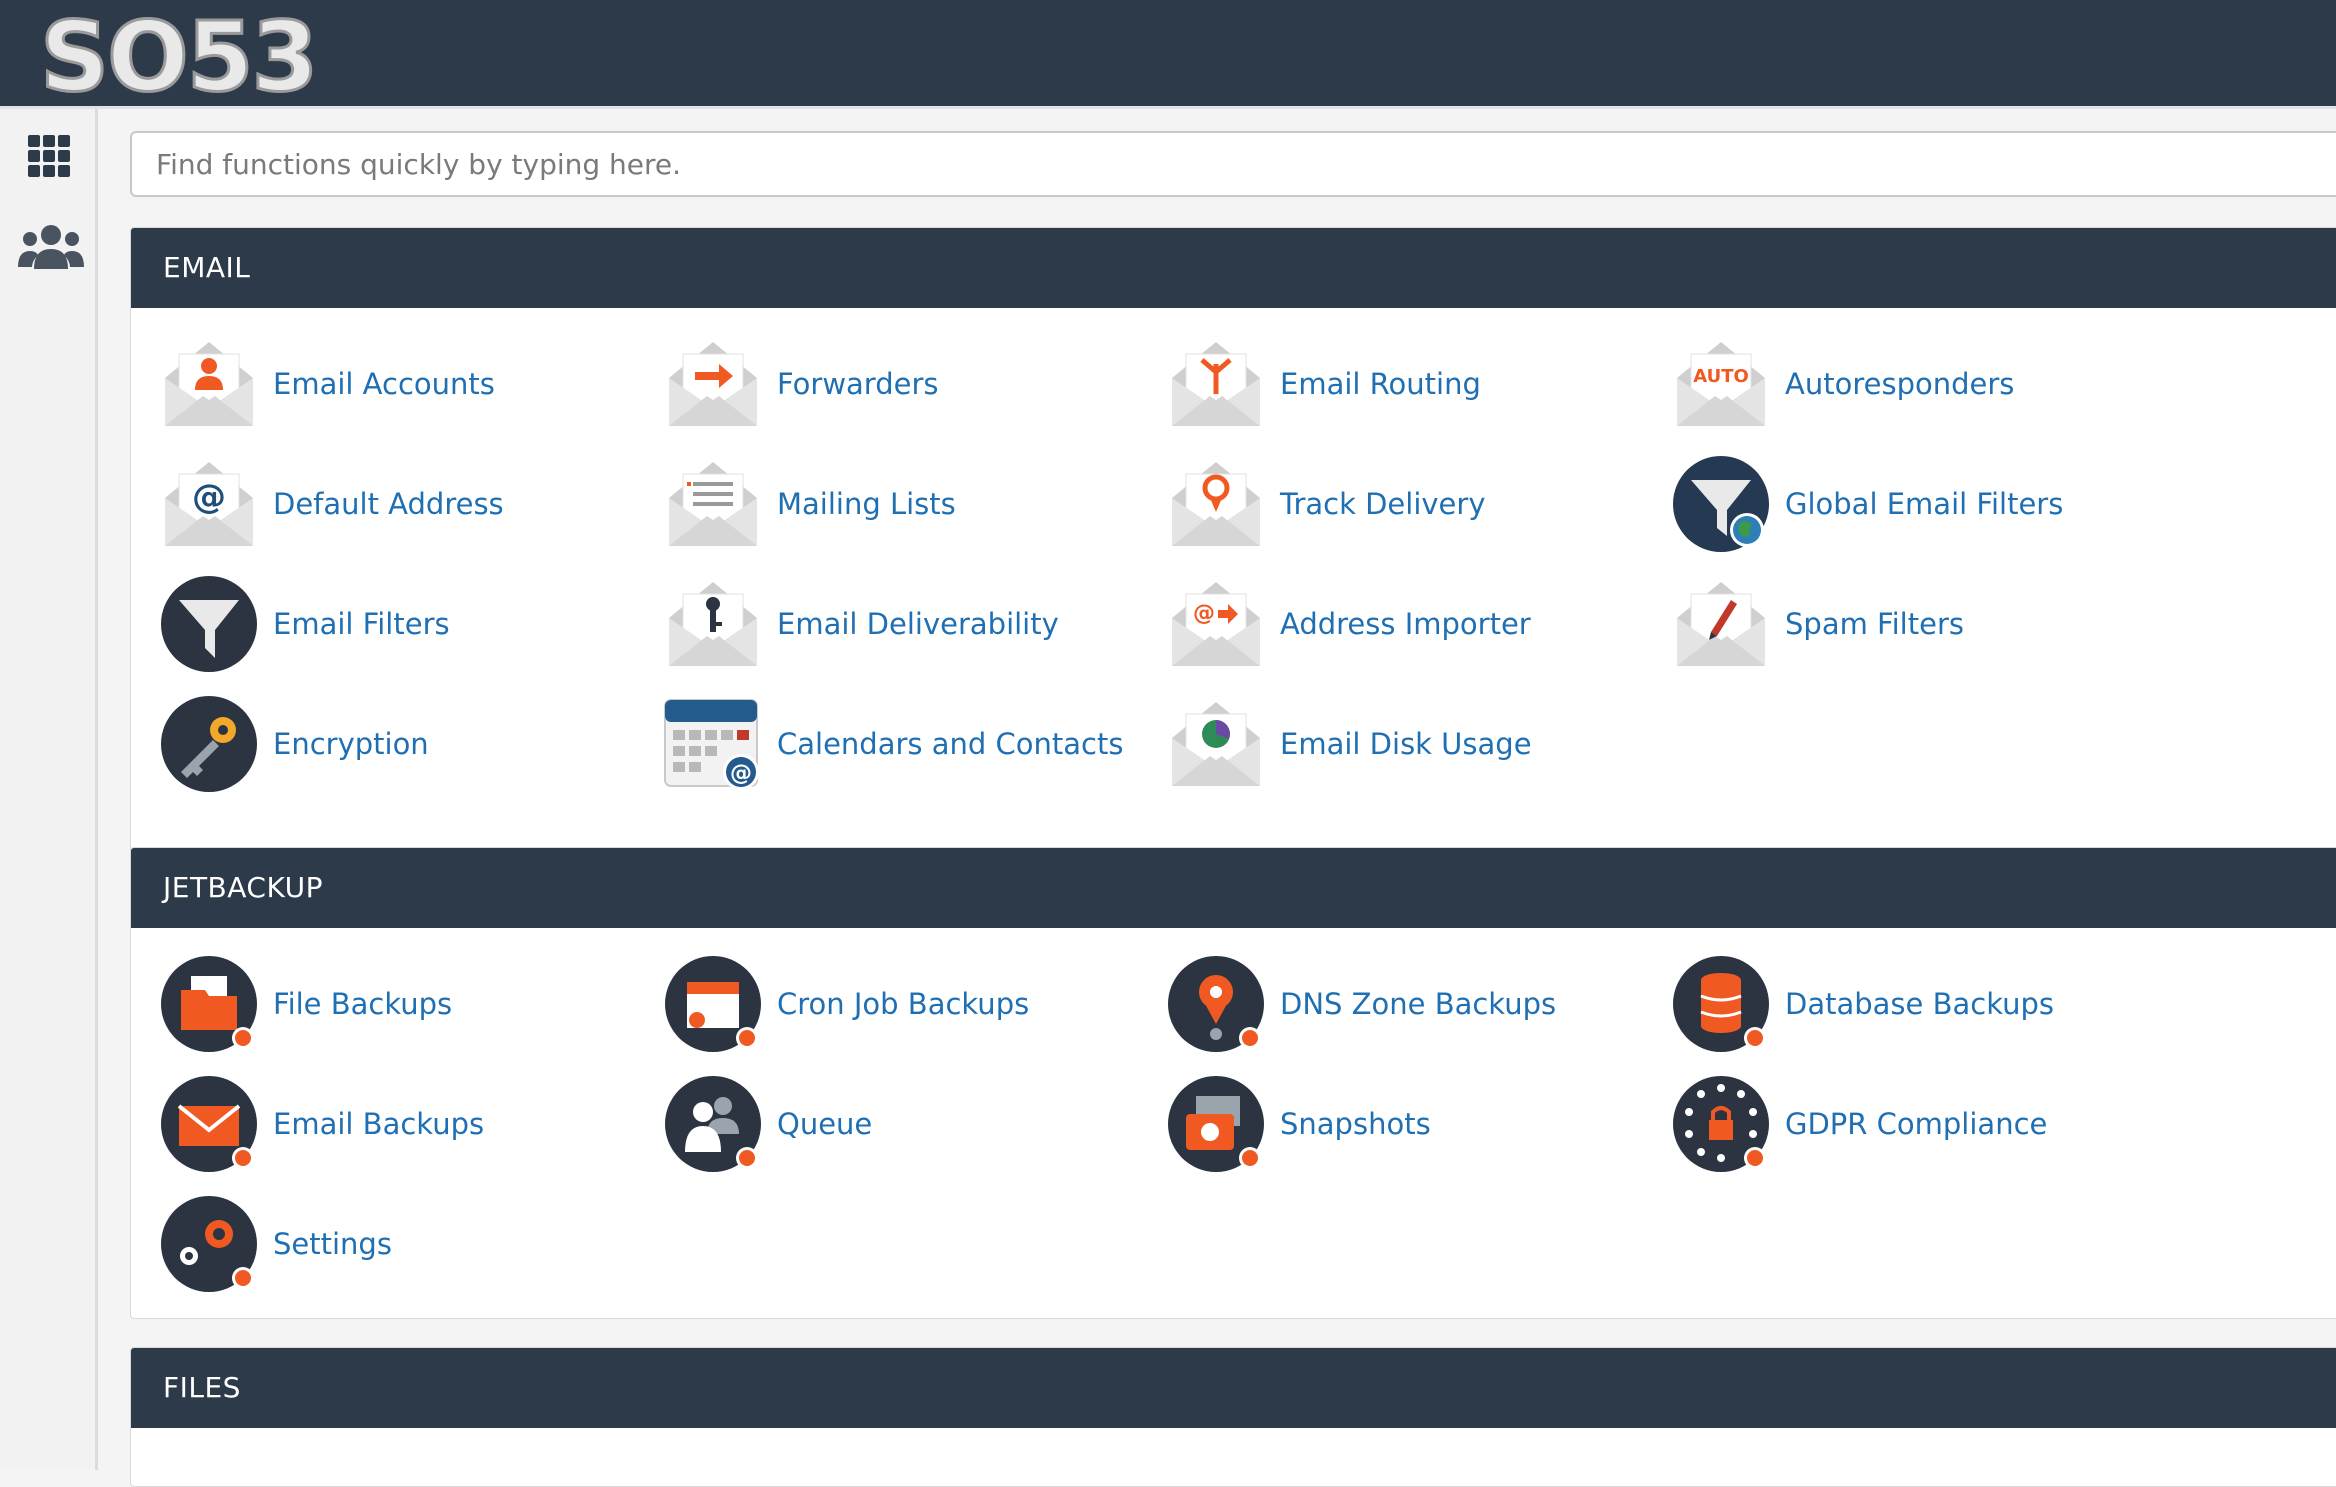 The height and width of the screenshot is (1487, 2336). I want to click on envelope-key-icon, so click(713, 624).